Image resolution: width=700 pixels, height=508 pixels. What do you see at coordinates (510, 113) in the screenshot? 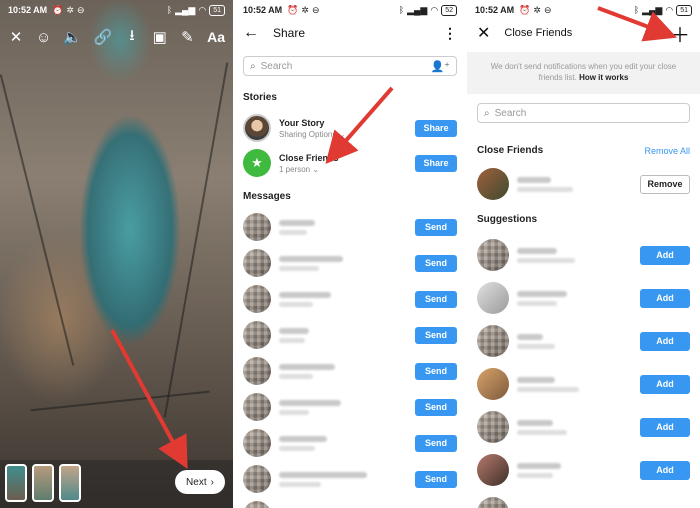
I see `search-placeholder: Search` at bounding box center [510, 113].